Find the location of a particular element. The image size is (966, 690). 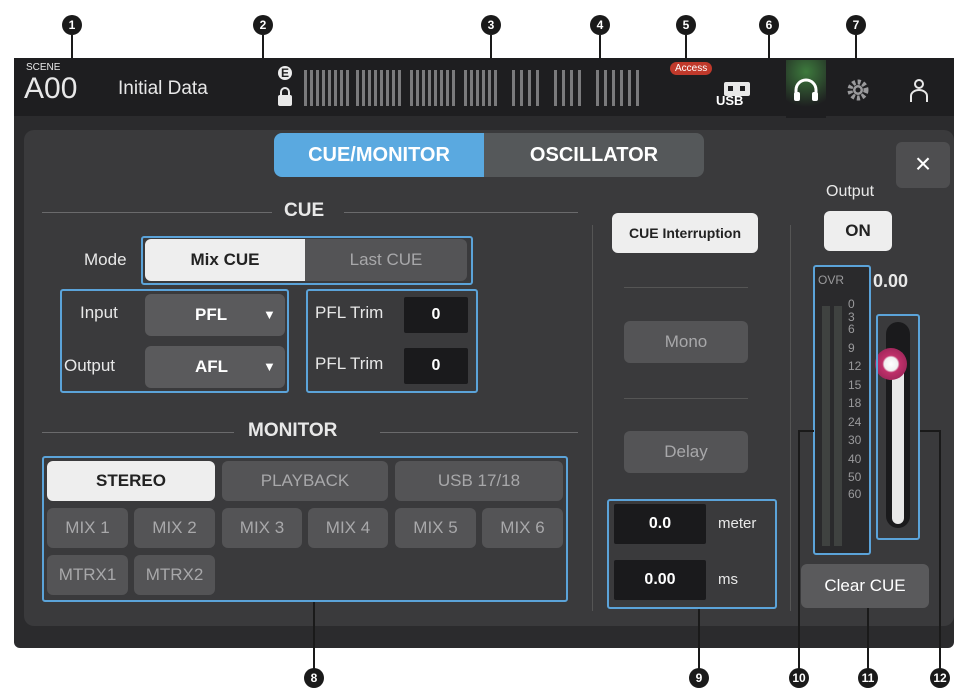

access-badge: Access is located at coordinates (691, 68).